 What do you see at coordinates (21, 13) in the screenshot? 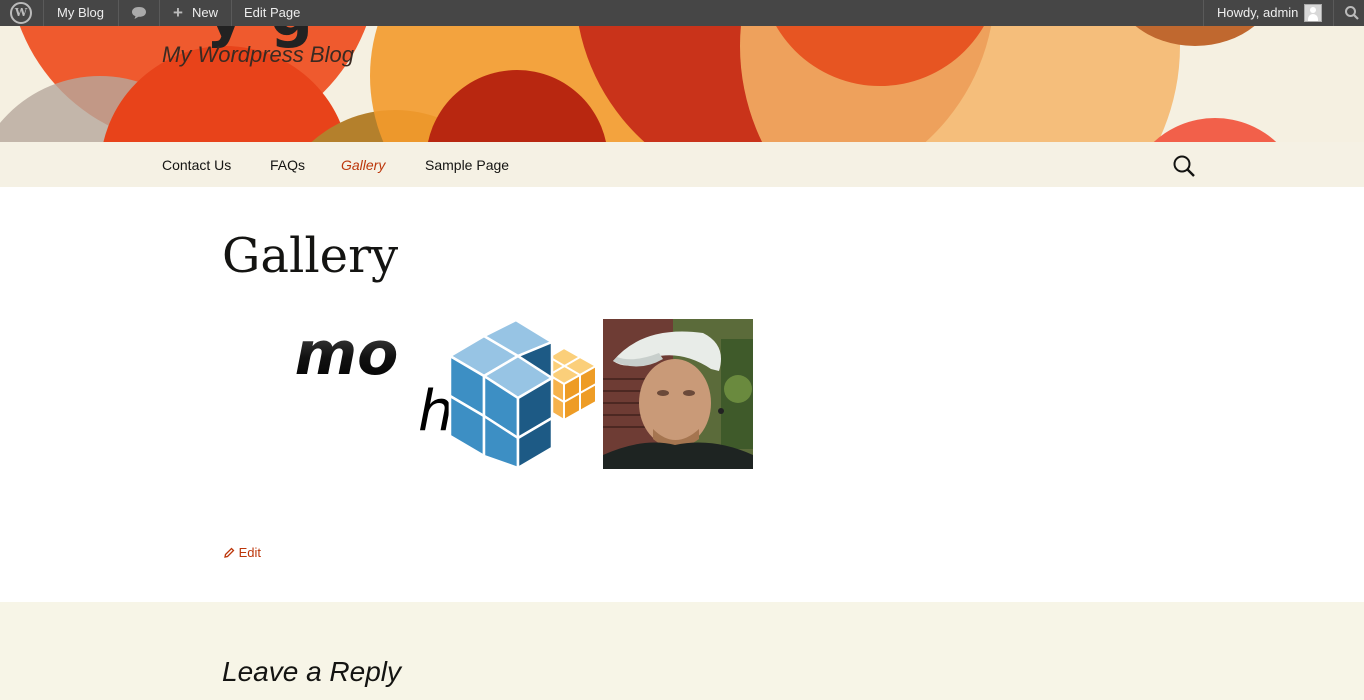
I see `wordpress-logo-icon` at bounding box center [21, 13].